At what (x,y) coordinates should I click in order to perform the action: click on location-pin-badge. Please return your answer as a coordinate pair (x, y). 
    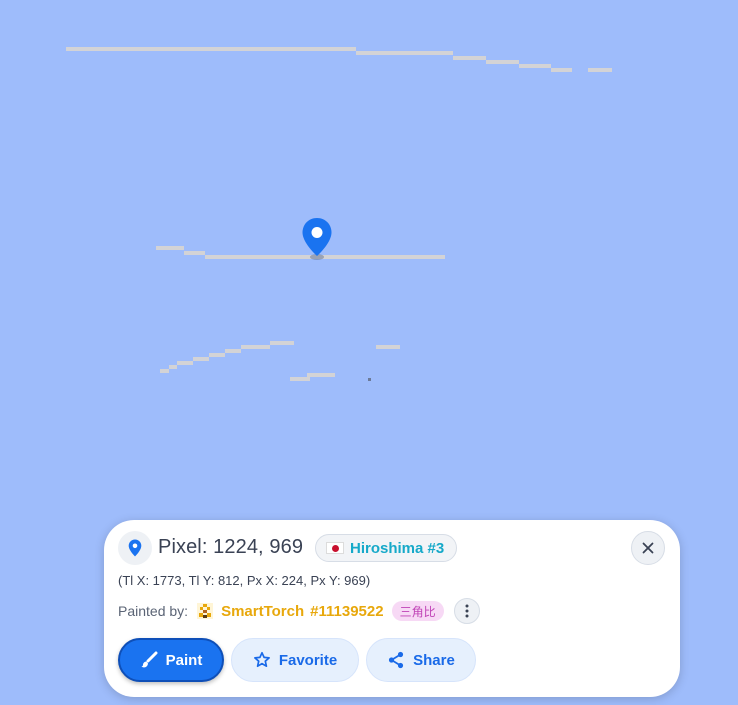
    Looking at the image, I should click on (135, 548).